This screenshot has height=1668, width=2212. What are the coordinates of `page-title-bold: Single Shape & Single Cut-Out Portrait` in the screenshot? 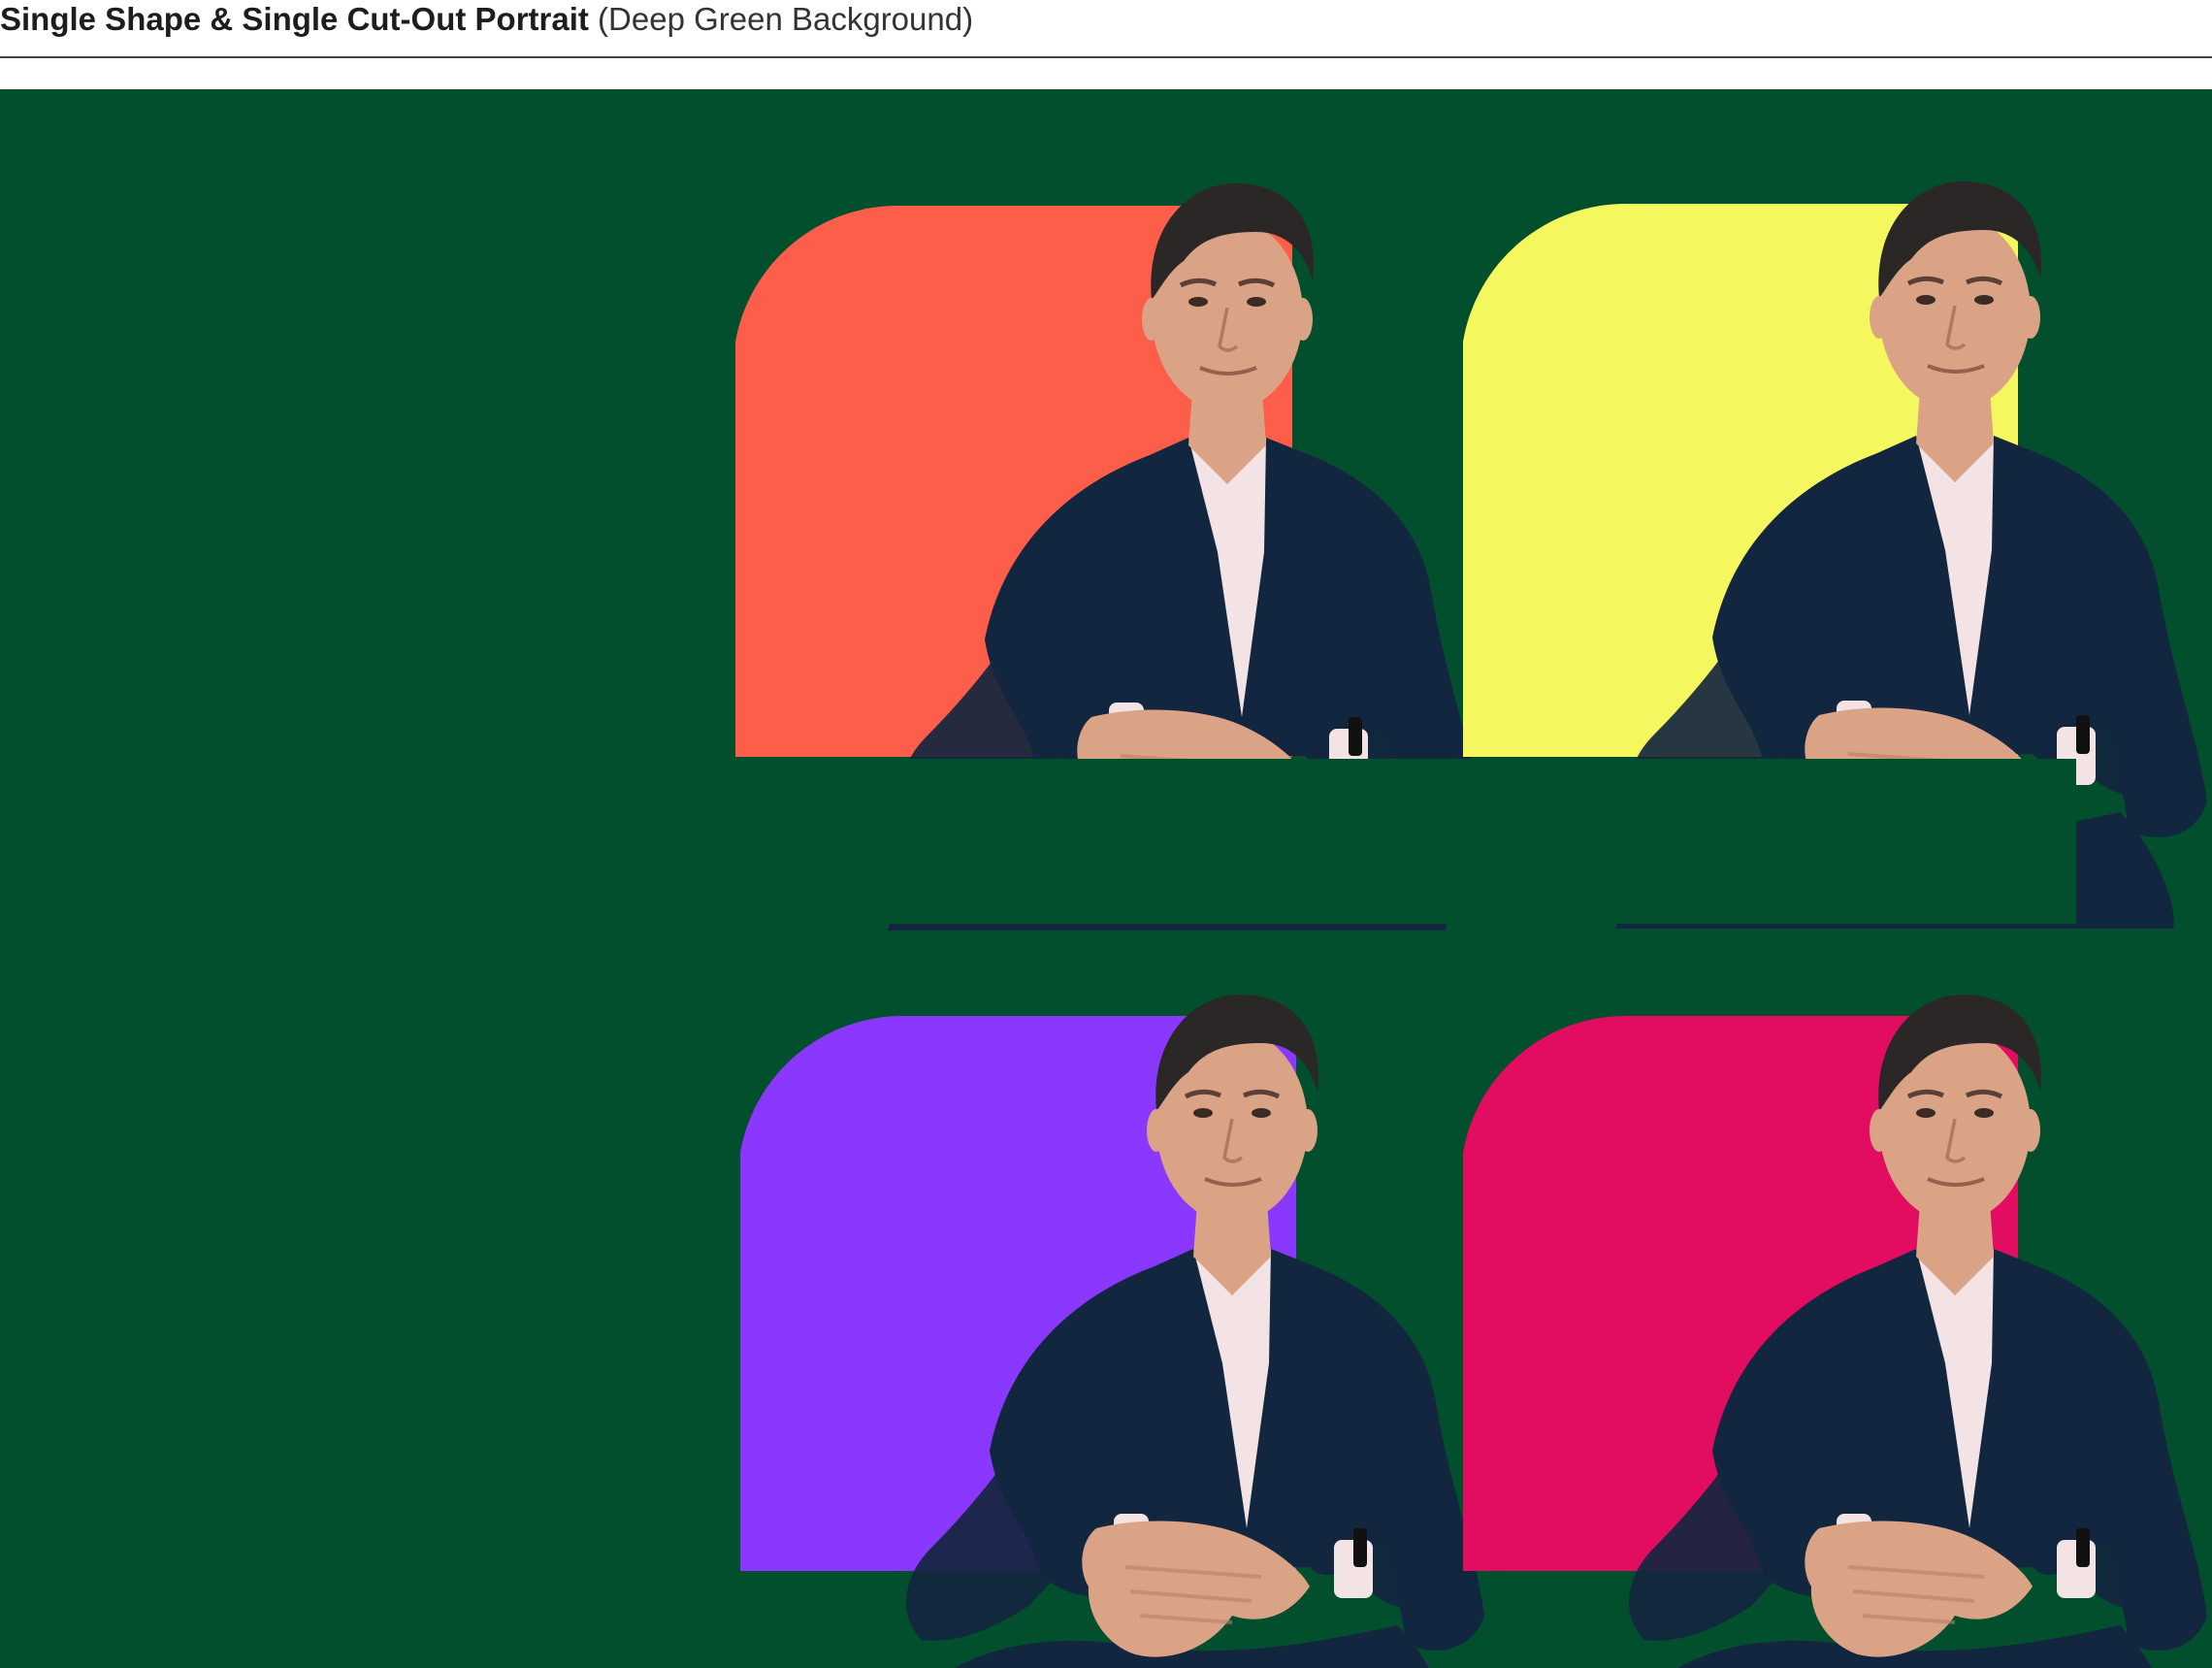 It's located at (294, 19).